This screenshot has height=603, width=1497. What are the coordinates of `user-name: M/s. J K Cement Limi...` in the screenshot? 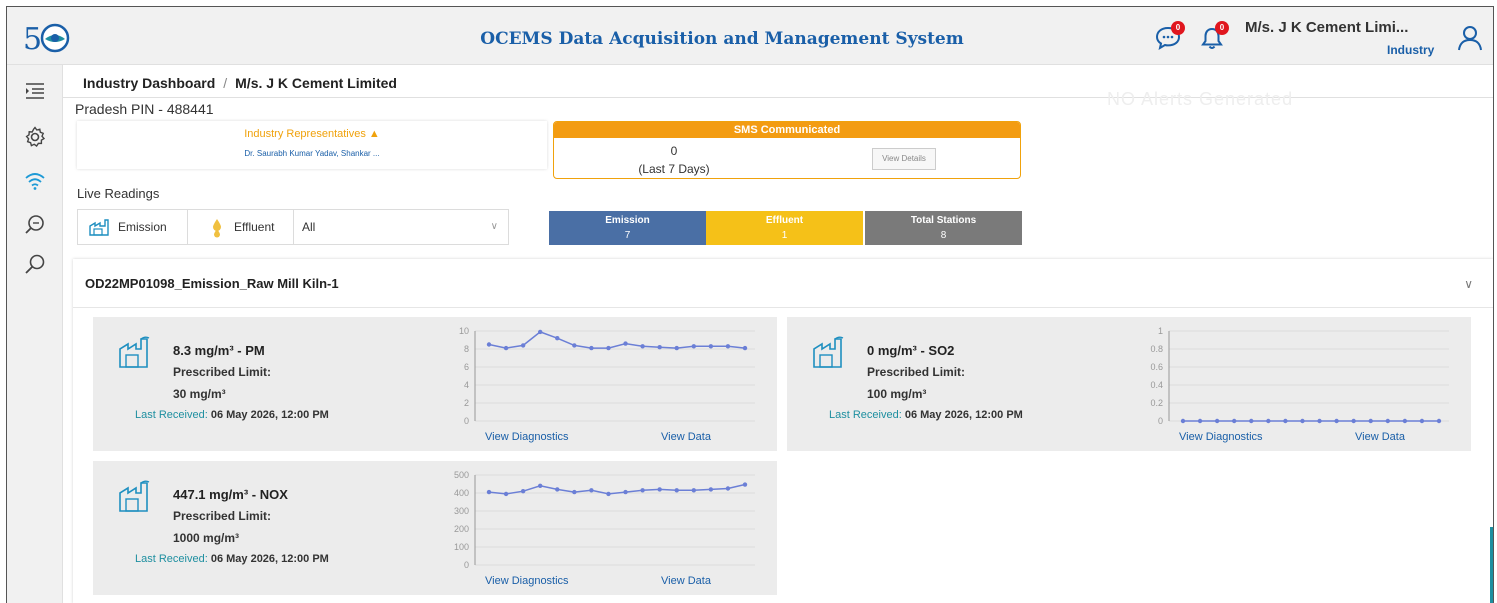 It's located at (1326, 27).